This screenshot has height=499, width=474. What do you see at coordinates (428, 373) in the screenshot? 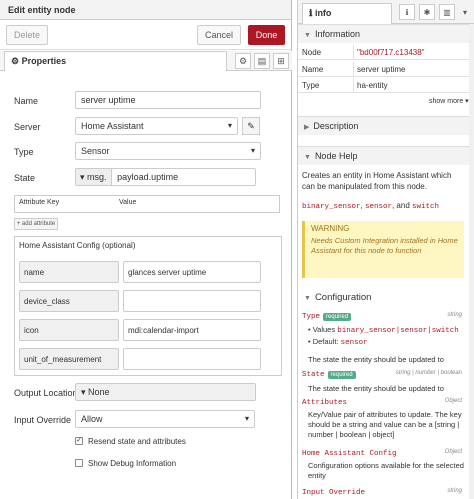
I see `config-kind: string | number | boolean` at bounding box center [428, 373].